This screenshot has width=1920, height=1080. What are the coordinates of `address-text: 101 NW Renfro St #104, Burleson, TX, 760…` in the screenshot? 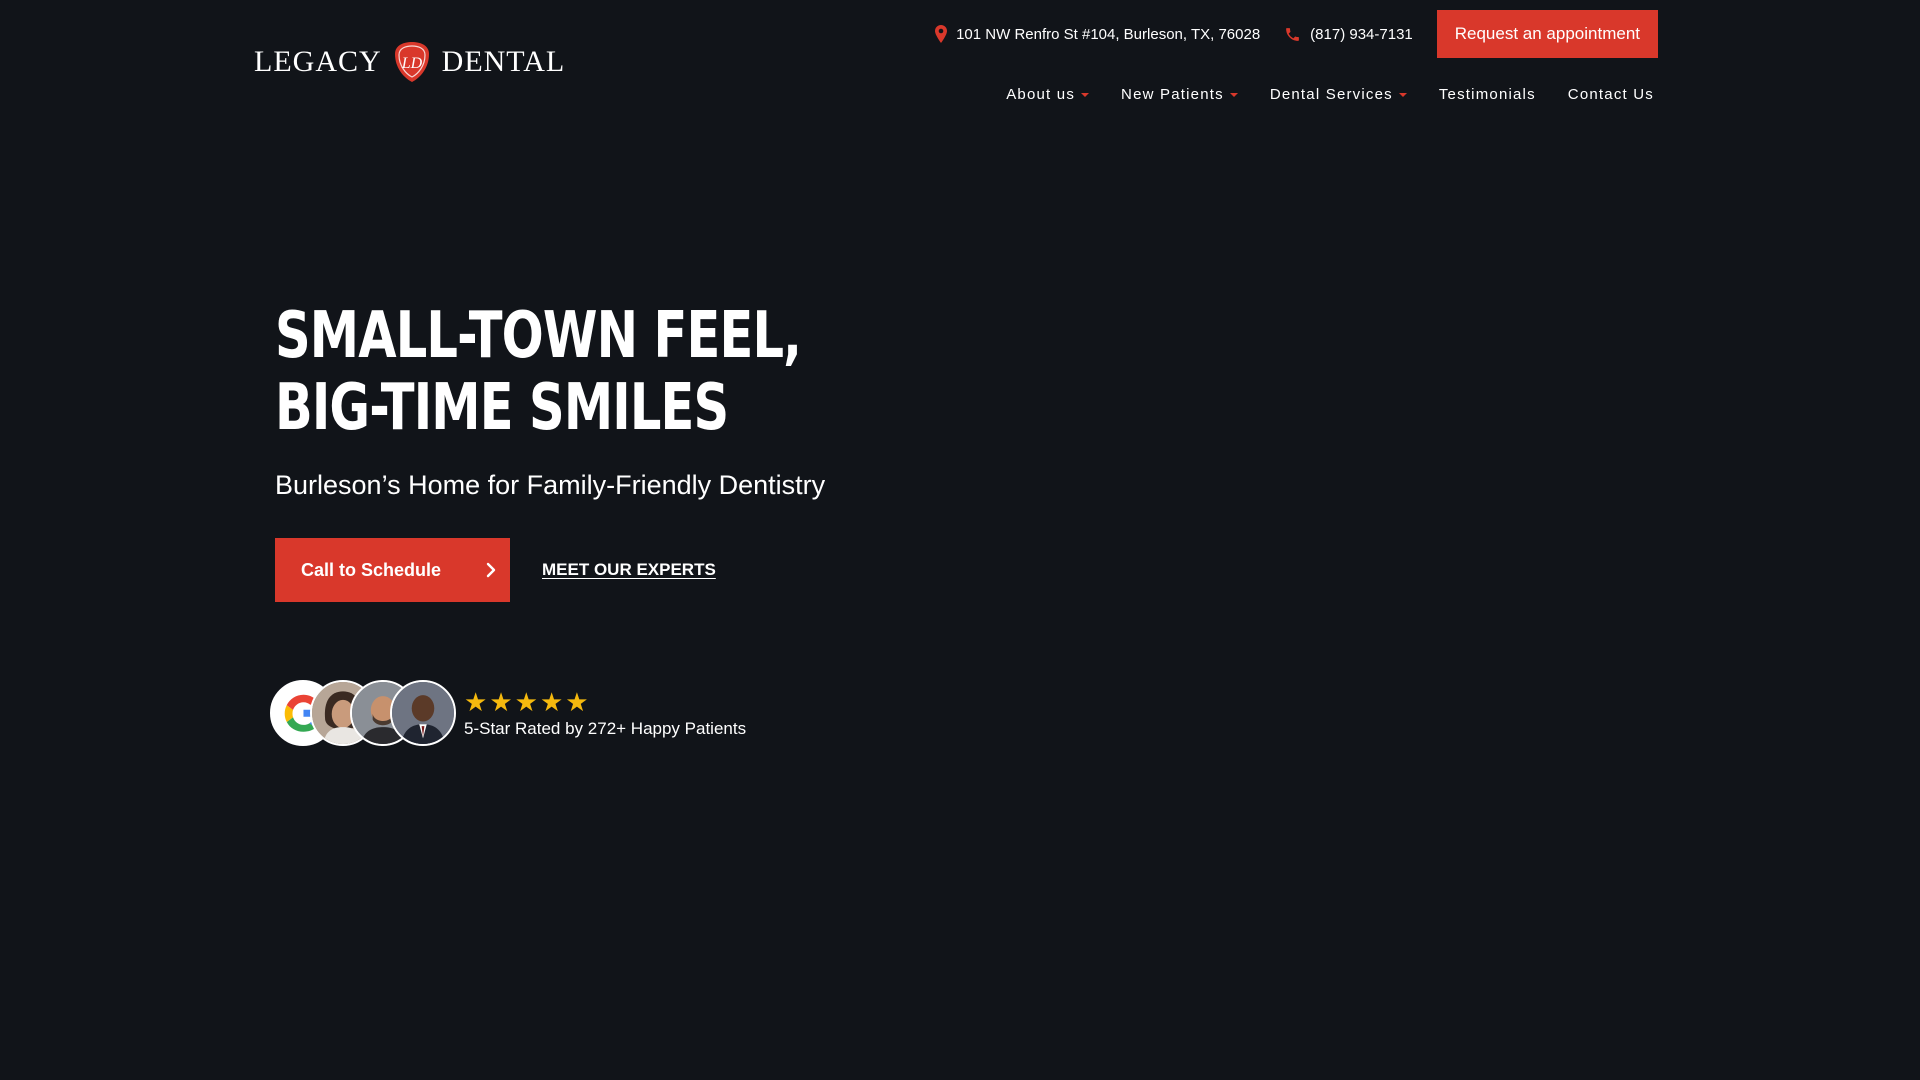 It's located at (1108, 34).